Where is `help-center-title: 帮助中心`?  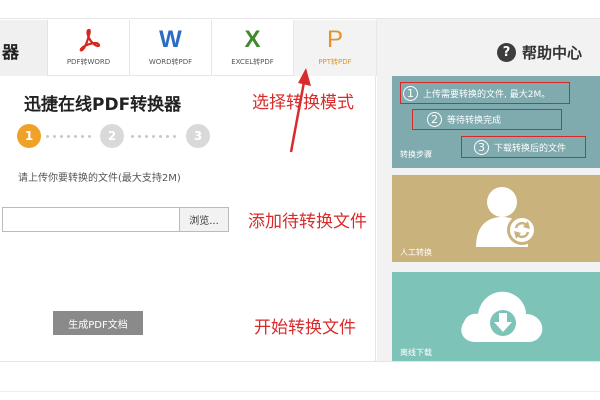
help-center-title: 帮助中心 is located at coordinates (552, 53).